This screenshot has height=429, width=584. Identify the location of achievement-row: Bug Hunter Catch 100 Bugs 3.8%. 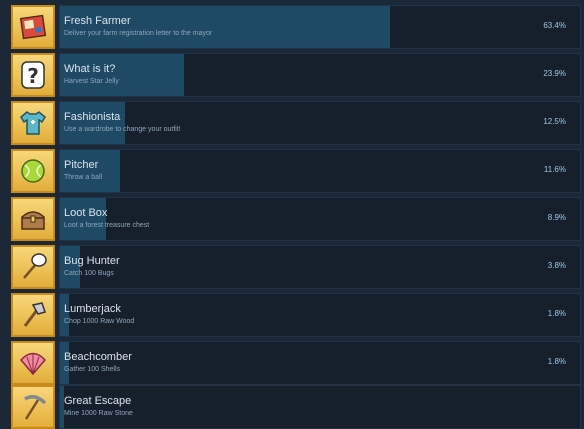
(296, 267).